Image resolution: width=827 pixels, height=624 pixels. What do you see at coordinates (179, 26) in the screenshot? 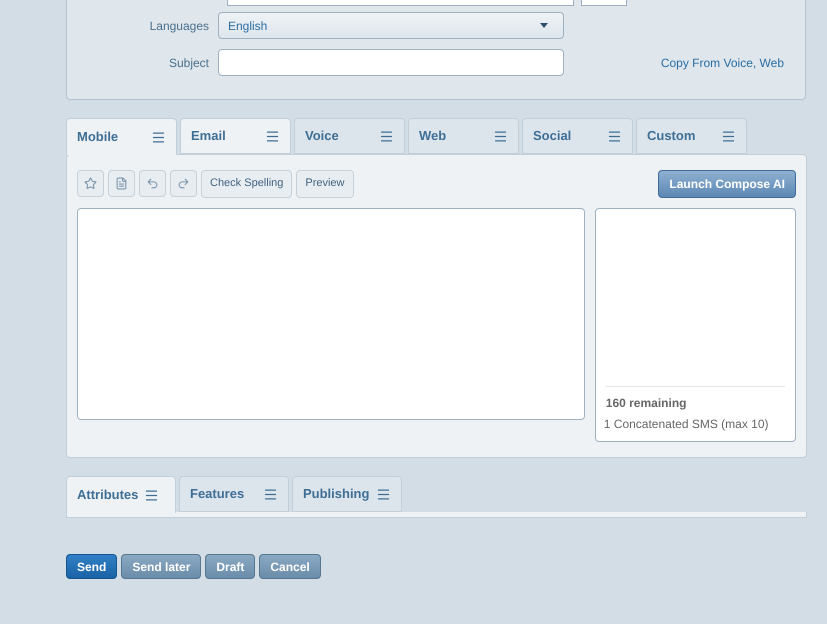
I see `field-label: Languages` at bounding box center [179, 26].